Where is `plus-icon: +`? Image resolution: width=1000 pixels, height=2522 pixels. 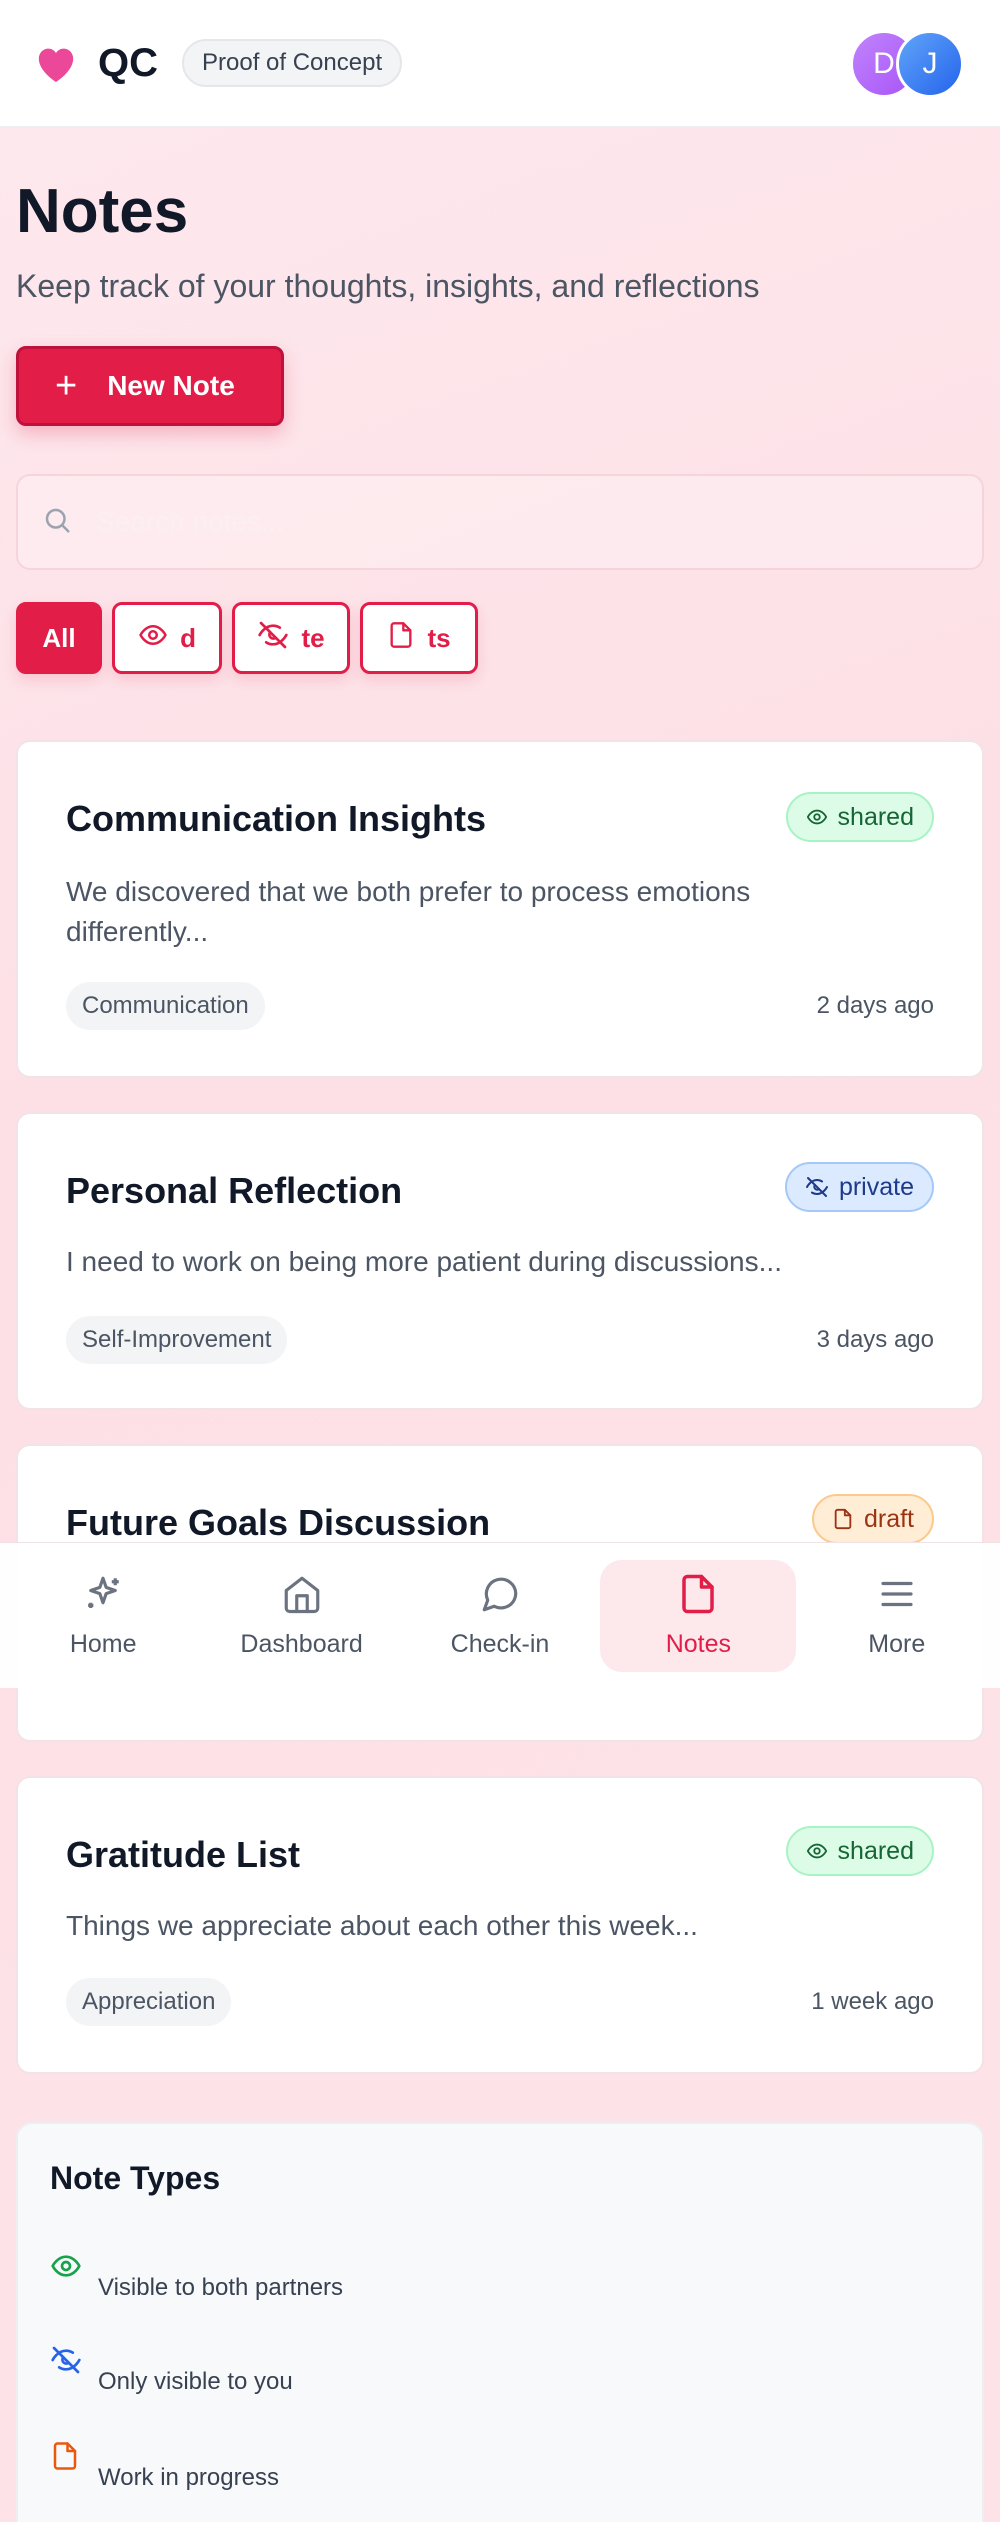
plus-icon: + is located at coordinates (66, 386).